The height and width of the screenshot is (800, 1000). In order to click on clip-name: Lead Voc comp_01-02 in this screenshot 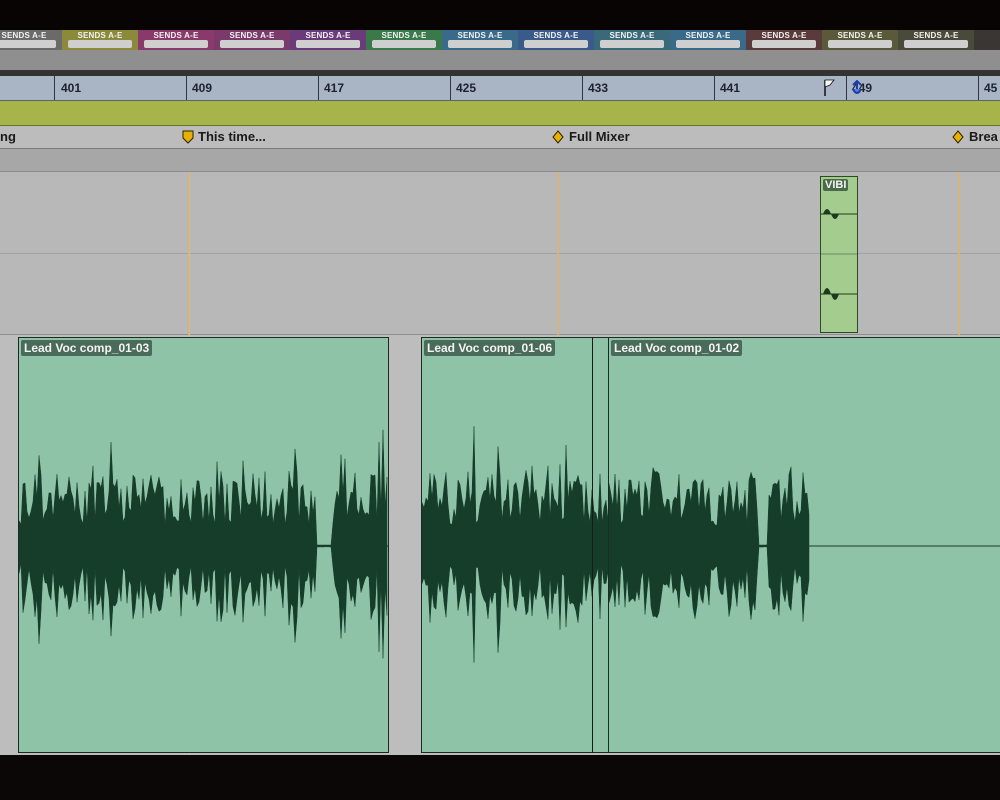, I will do `click(677, 348)`.